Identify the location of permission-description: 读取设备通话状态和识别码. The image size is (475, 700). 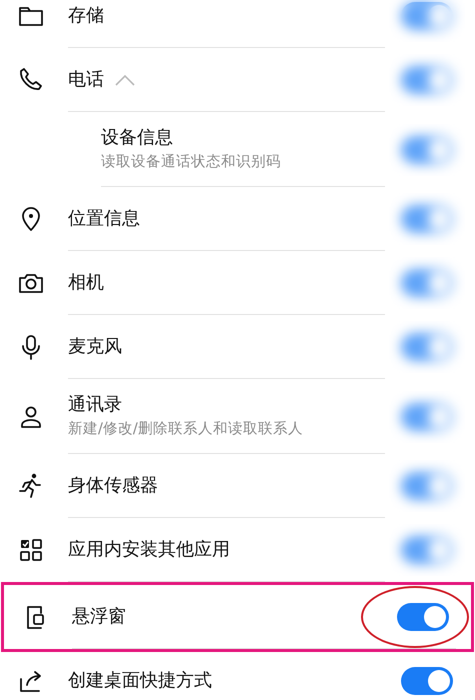
(191, 162).